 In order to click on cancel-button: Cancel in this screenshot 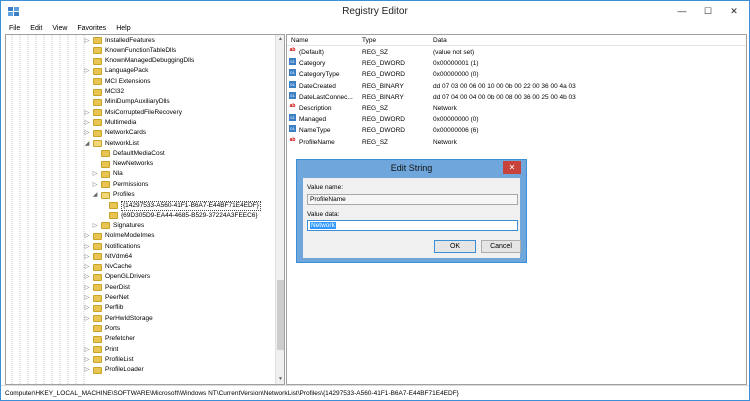, I will do `click(501, 246)`.